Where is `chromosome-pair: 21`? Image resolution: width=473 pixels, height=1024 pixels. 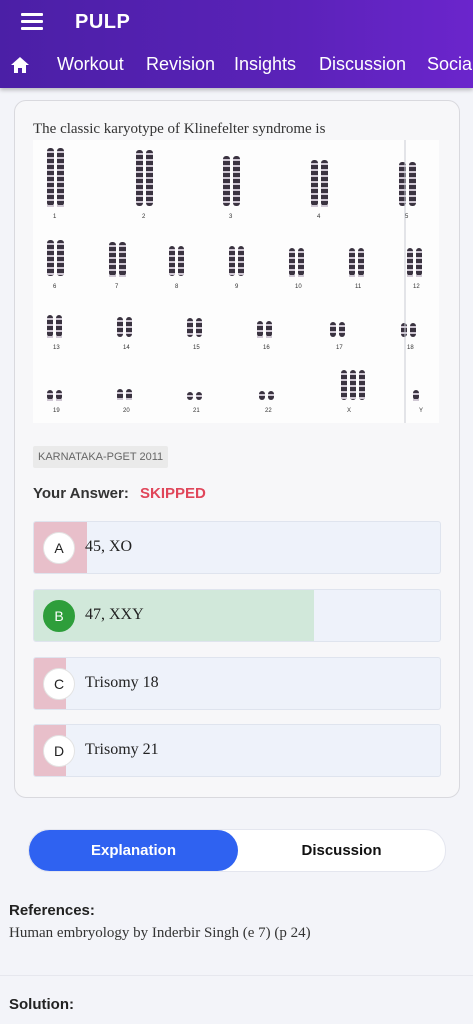 chromosome-pair: 21 is located at coordinates (194, 403).